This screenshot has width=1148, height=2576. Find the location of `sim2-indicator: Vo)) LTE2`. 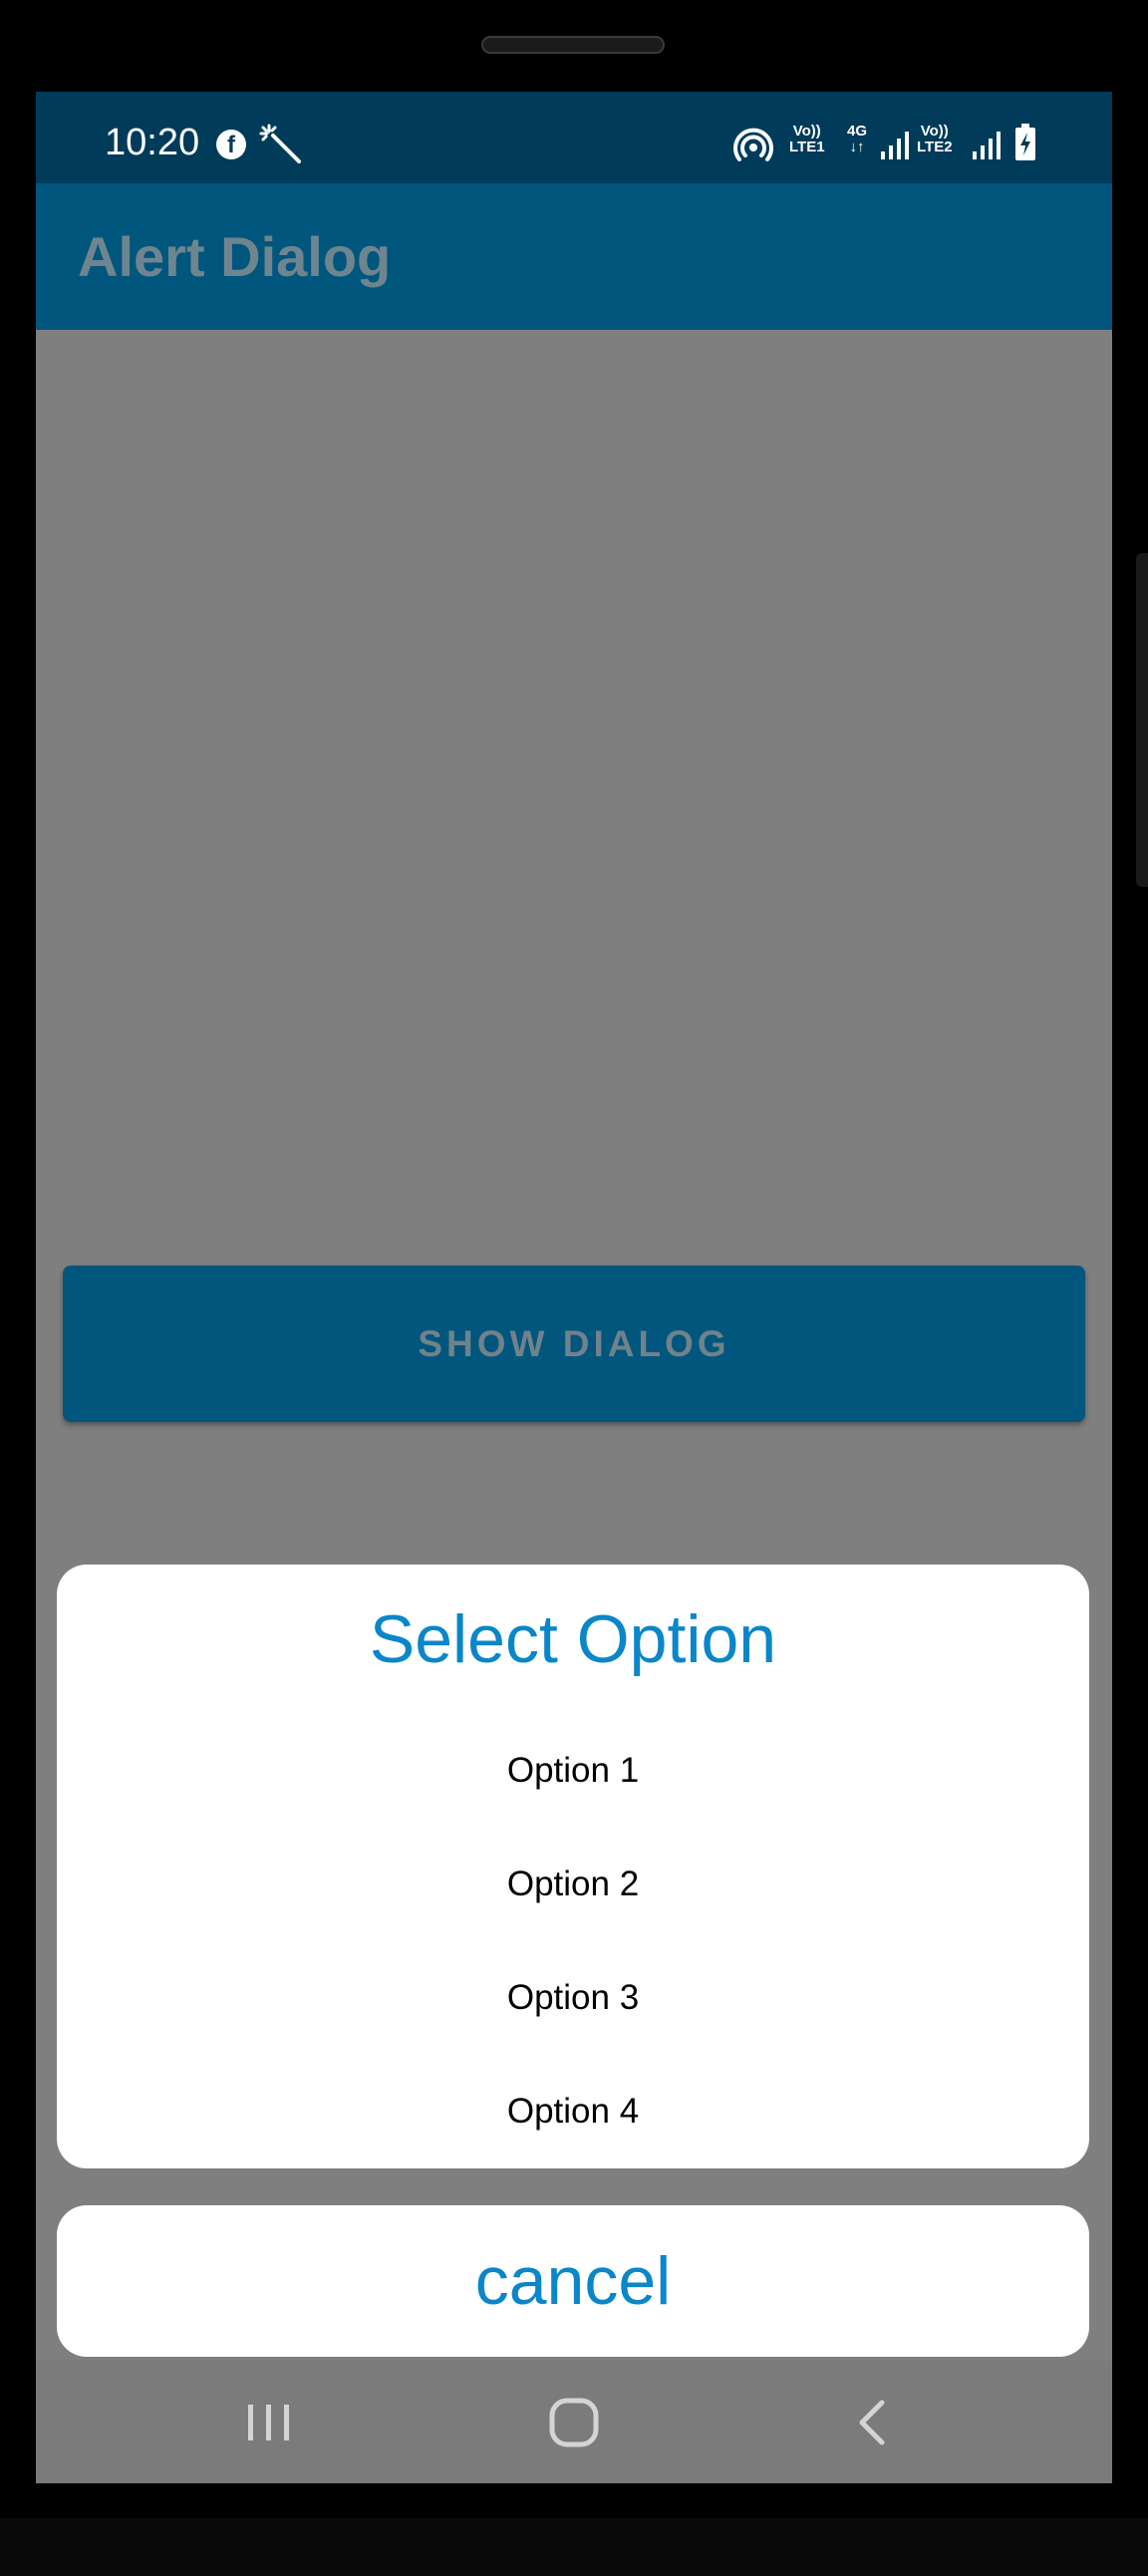

sim2-indicator: Vo)) LTE2 is located at coordinates (935, 139).